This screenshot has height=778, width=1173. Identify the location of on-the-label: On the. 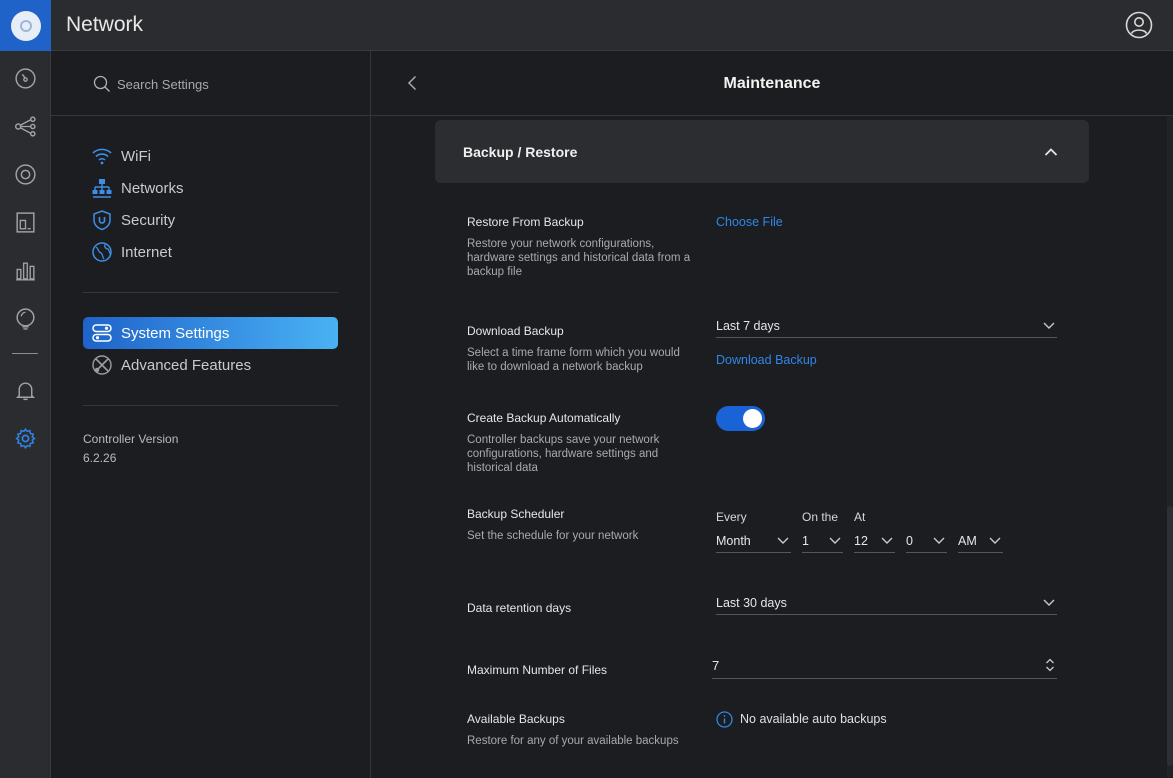
(820, 517).